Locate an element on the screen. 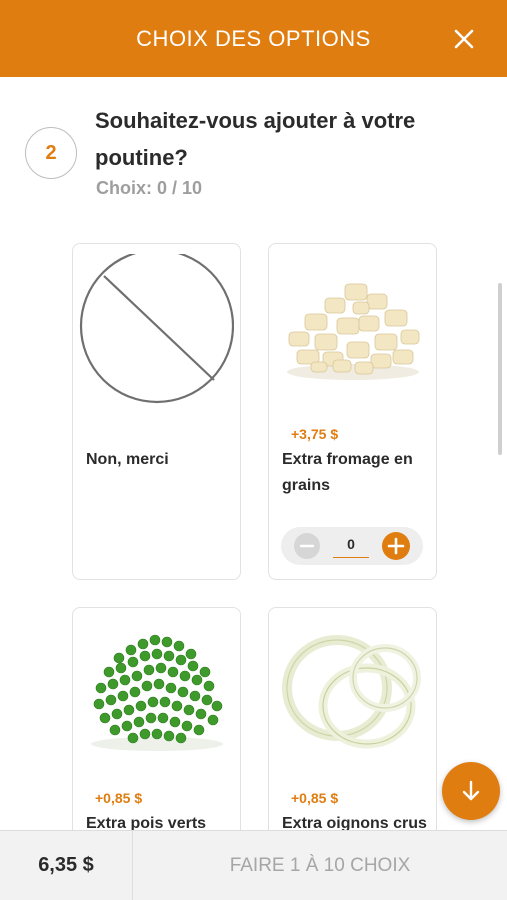  quantity-stepper: 0 is located at coordinates (352, 546).